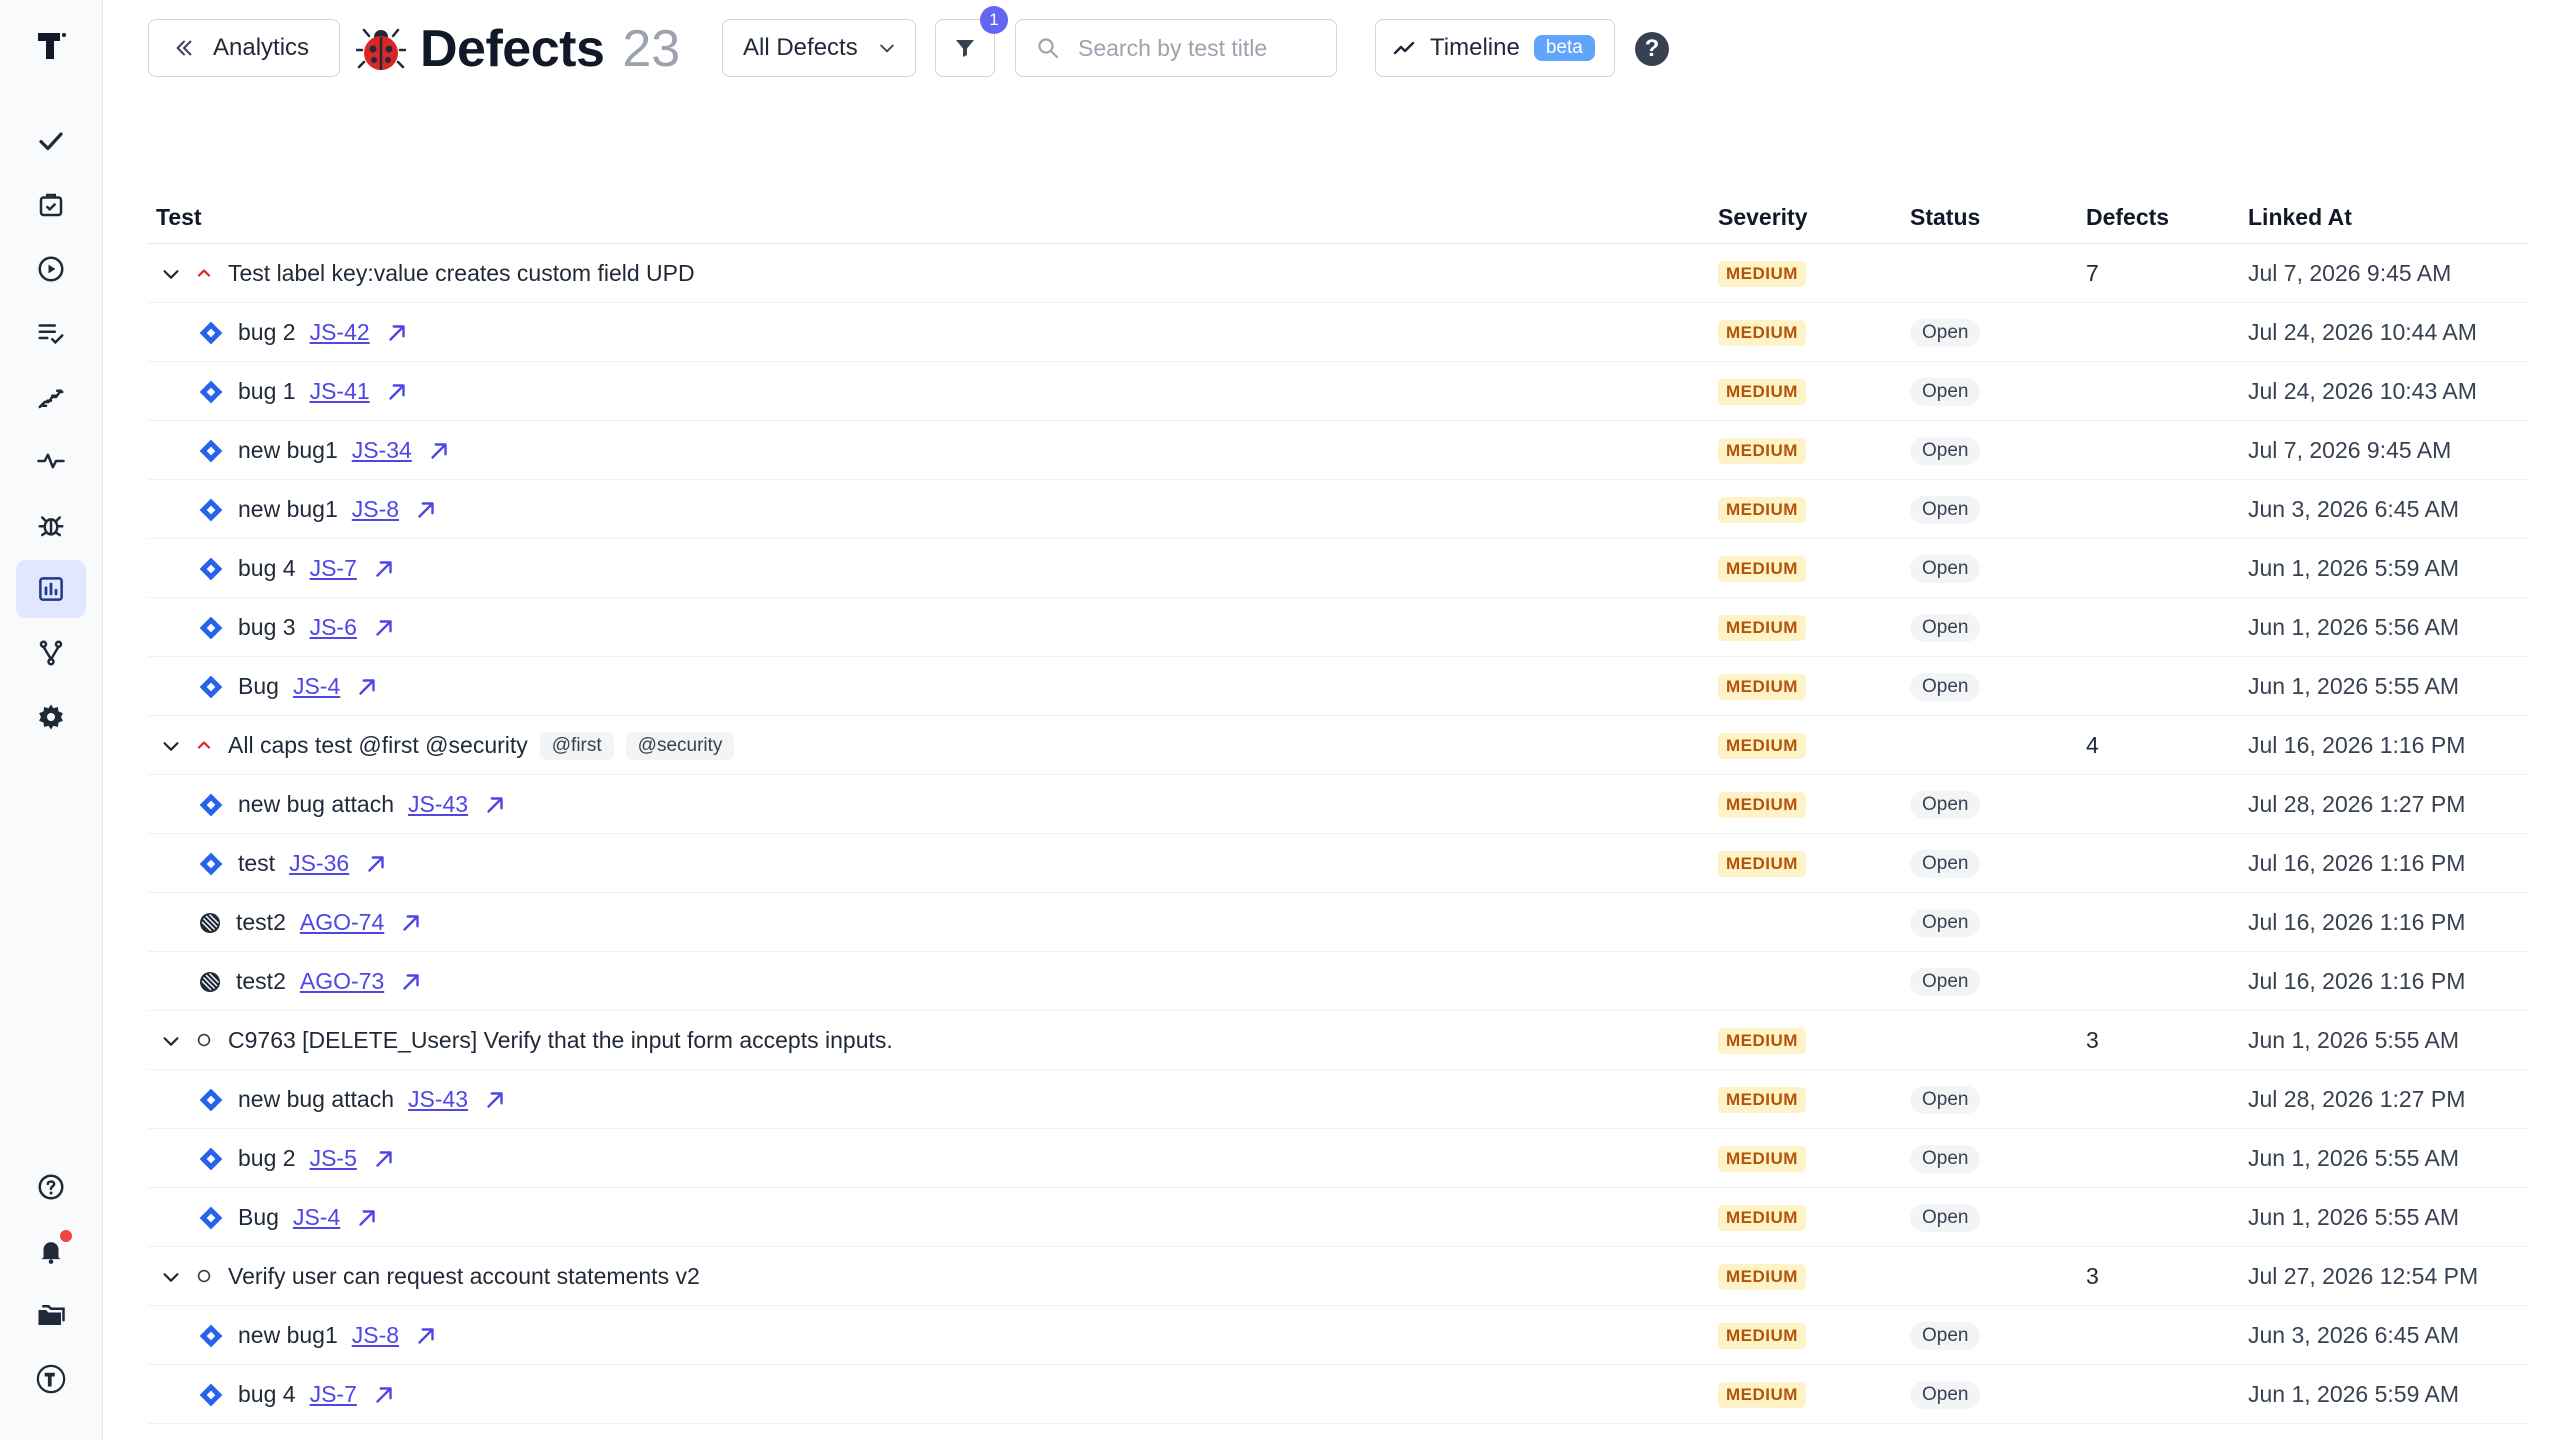 The width and height of the screenshot is (2560, 1440). I want to click on search-input, so click(1198, 48).